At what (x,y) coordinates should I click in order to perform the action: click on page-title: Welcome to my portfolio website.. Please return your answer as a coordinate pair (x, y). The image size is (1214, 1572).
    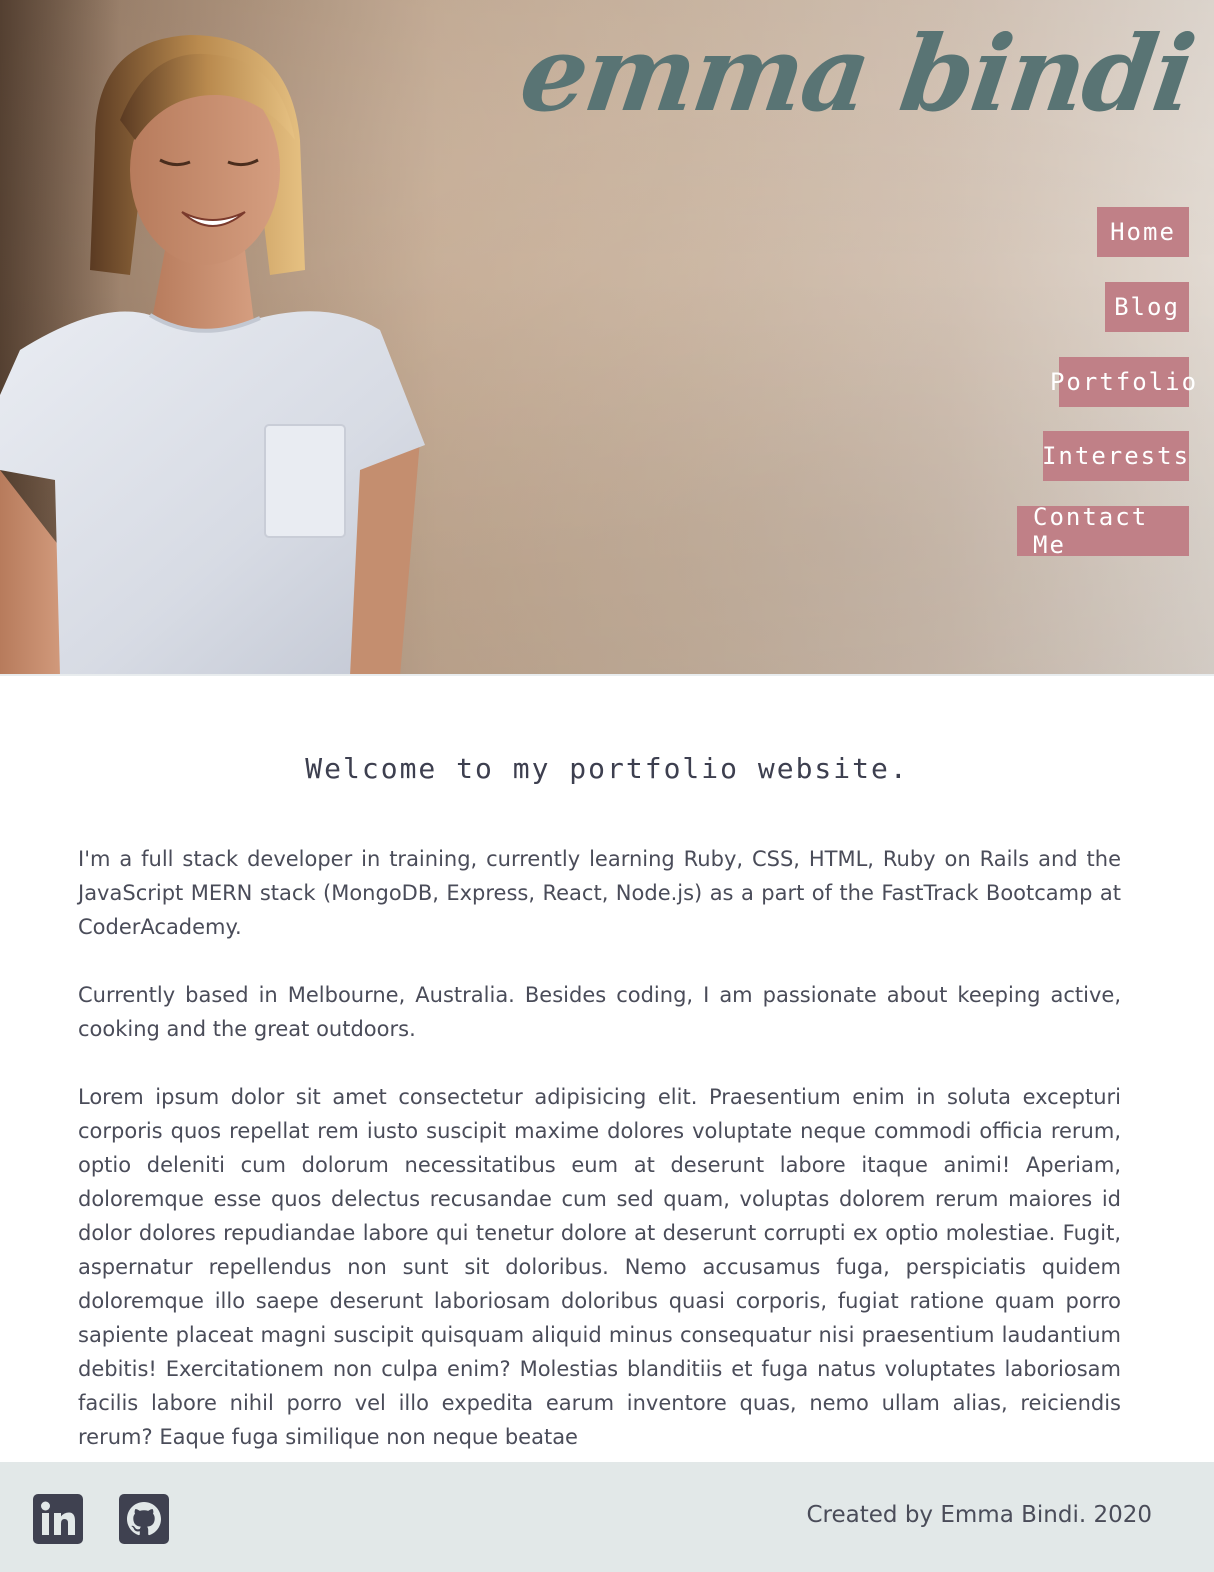
    Looking at the image, I should click on (607, 768).